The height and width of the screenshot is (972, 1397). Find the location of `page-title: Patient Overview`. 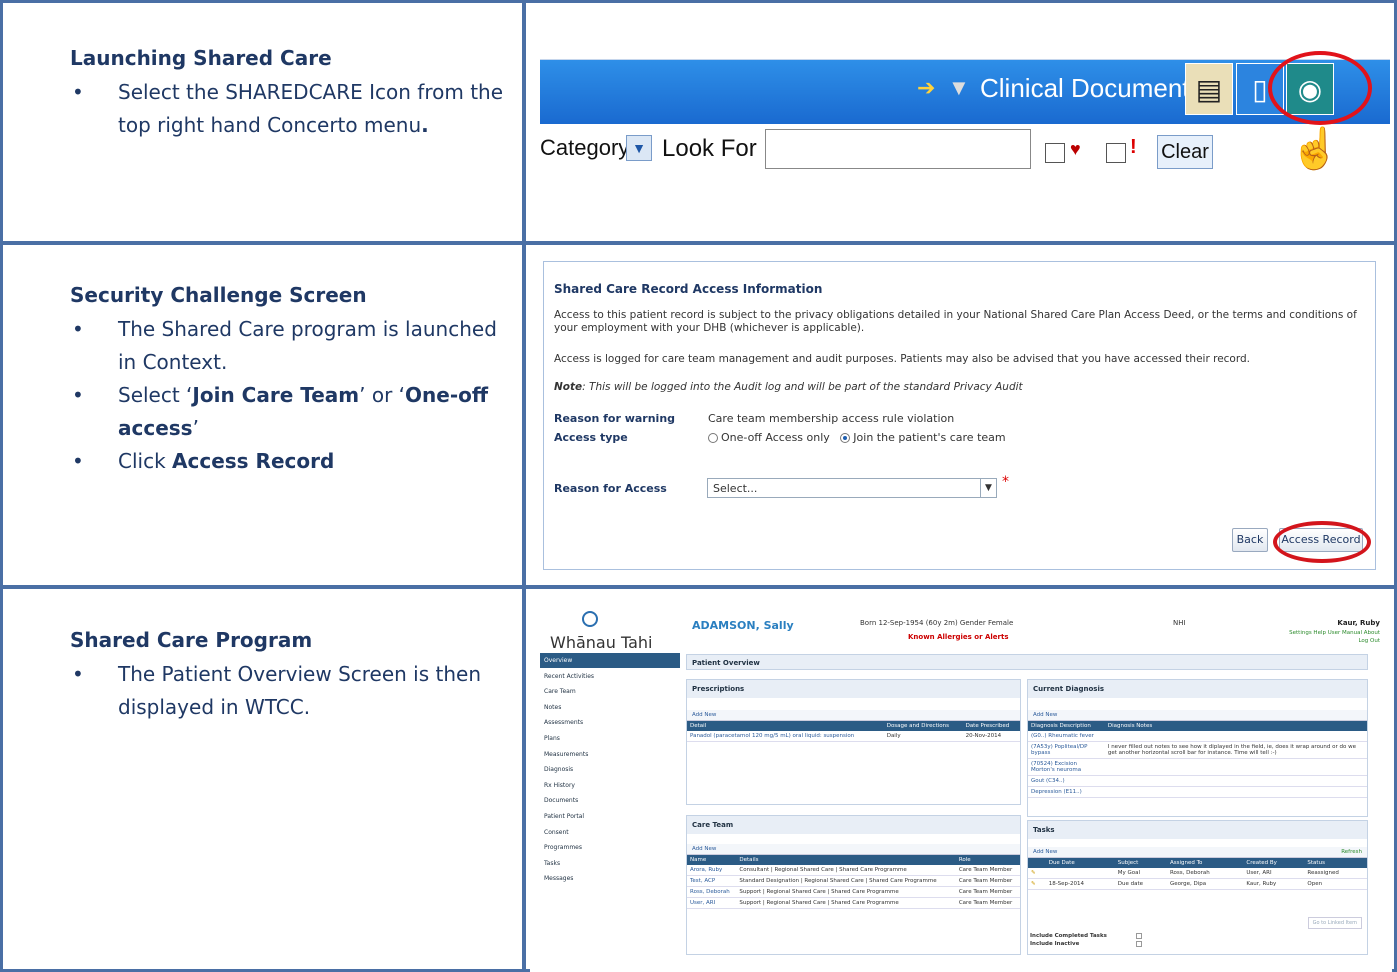

page-title: Patient Overview is located at coordinates (1027, 662).